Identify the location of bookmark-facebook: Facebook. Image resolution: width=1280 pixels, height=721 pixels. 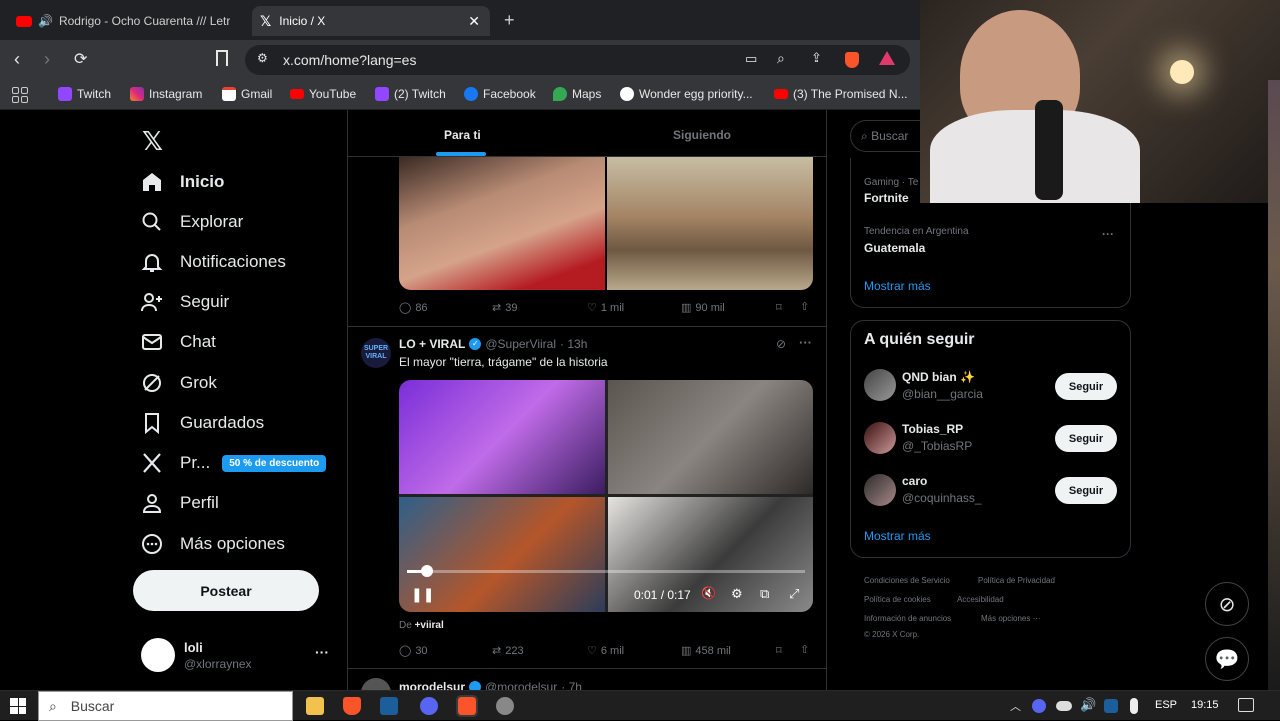
(500, 94).